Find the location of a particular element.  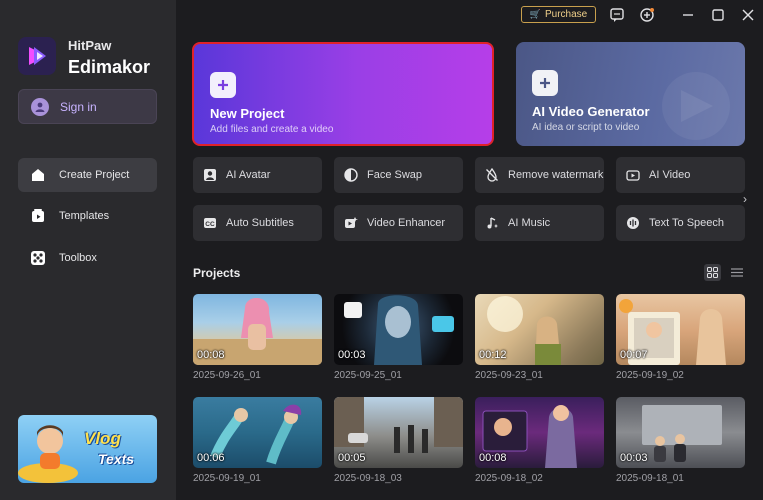

duration-label: 00:07 is located at coordinates (634, 355).